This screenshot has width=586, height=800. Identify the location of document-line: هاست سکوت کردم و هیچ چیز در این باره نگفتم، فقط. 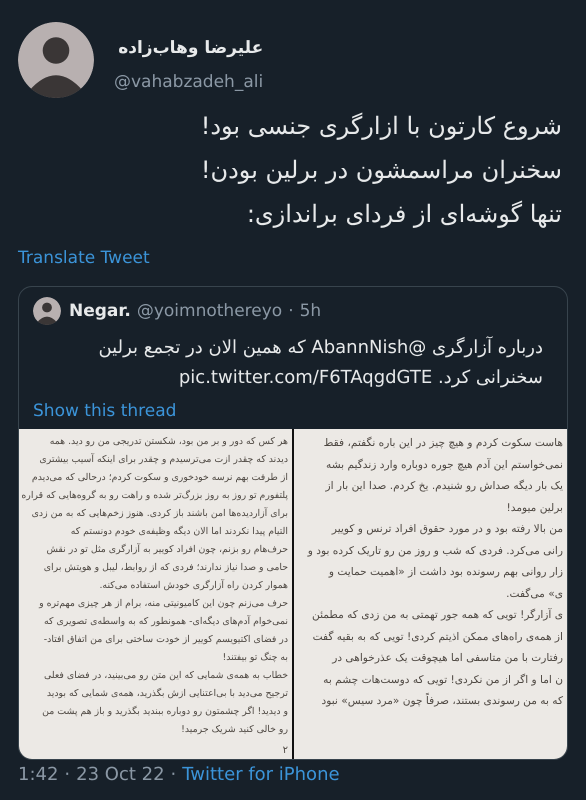
(443, 443).